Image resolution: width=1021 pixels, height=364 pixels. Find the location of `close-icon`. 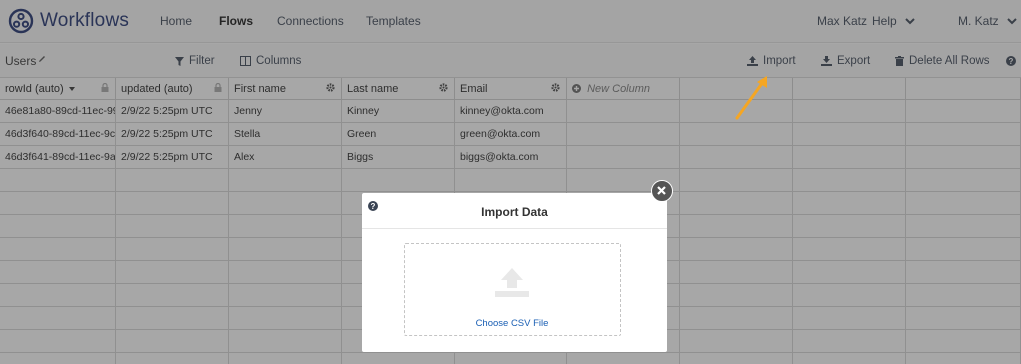

close-icon is located at coordinates (661, 190).